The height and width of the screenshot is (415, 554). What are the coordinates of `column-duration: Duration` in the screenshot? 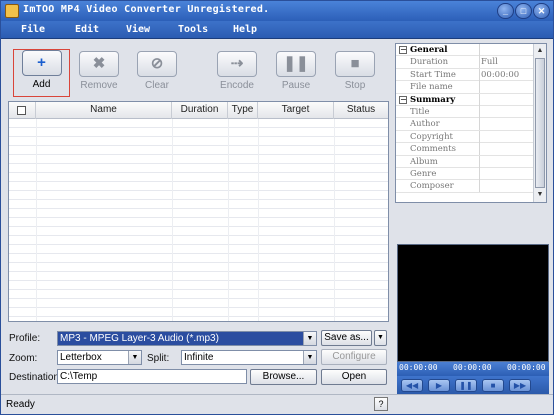 It's located at (200, 110).